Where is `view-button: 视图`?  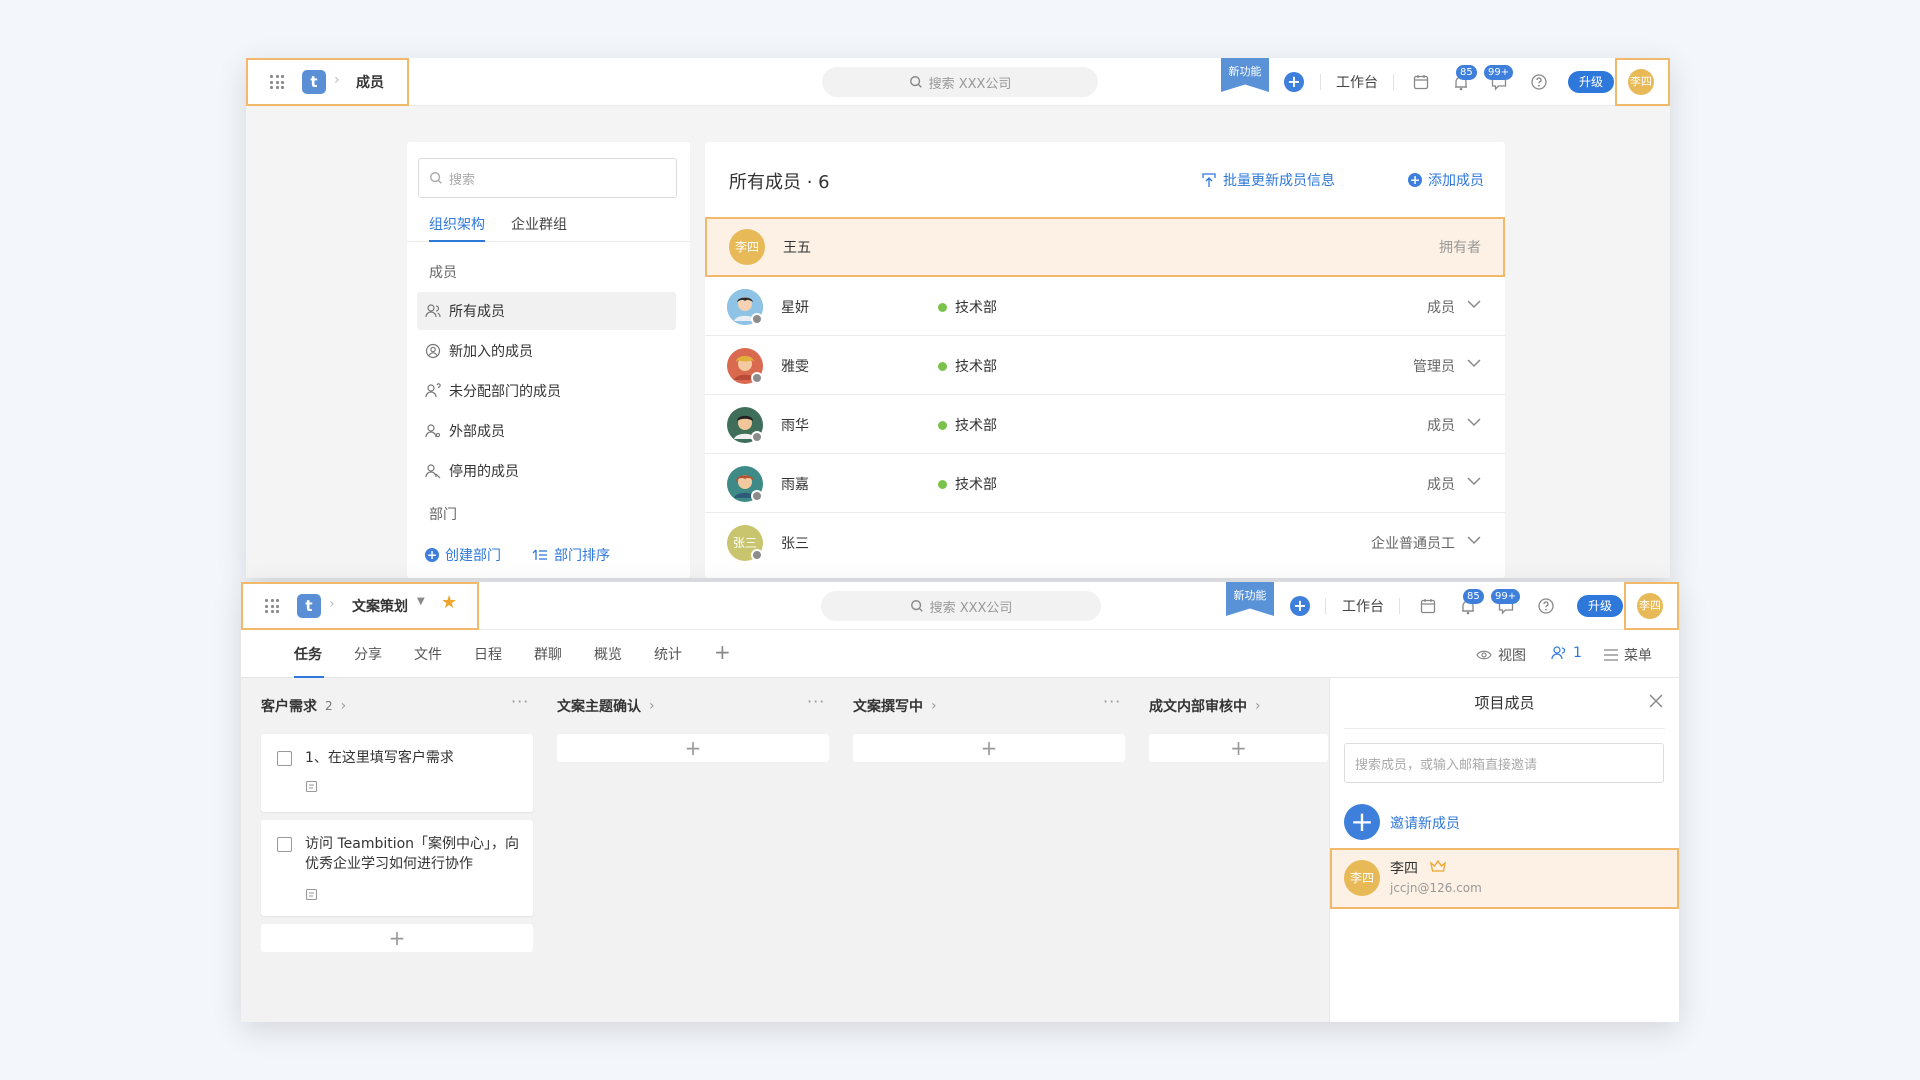 view-button: 视图 is located at coordinates (1501, 655).